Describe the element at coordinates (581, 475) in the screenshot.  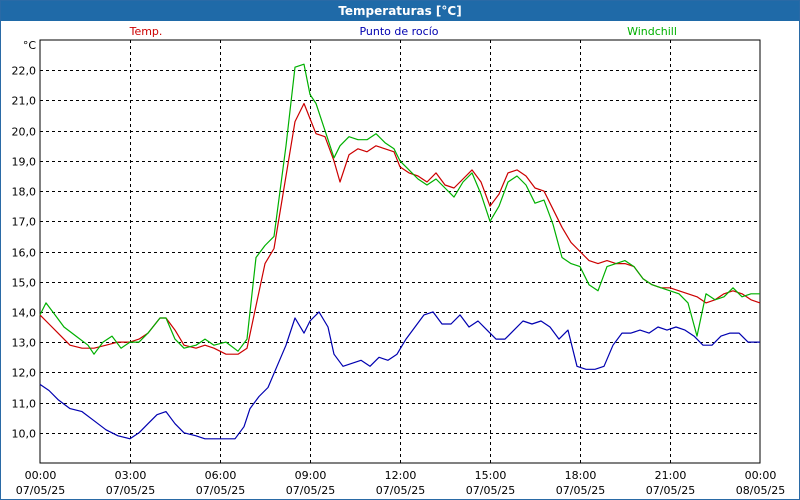
I see `x-tick-time: 18:00` at that location.